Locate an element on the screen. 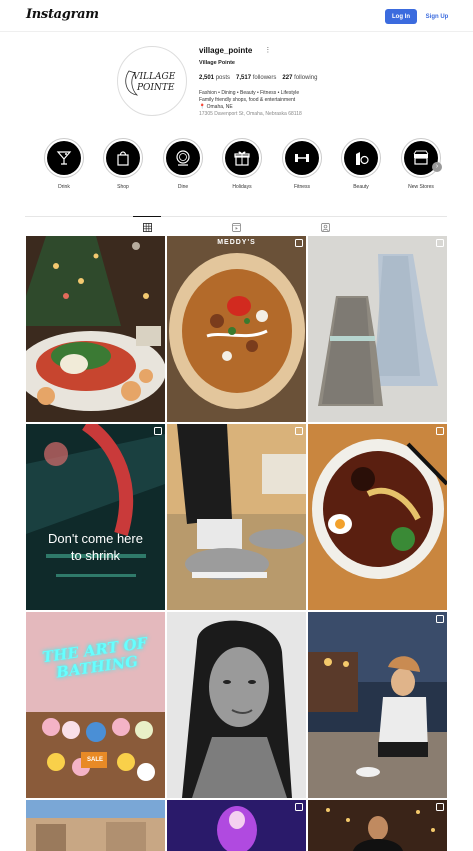 The width and height of the screenshot is (473, 851). post-tile-shopping-center is located at coordinates (95, 825).